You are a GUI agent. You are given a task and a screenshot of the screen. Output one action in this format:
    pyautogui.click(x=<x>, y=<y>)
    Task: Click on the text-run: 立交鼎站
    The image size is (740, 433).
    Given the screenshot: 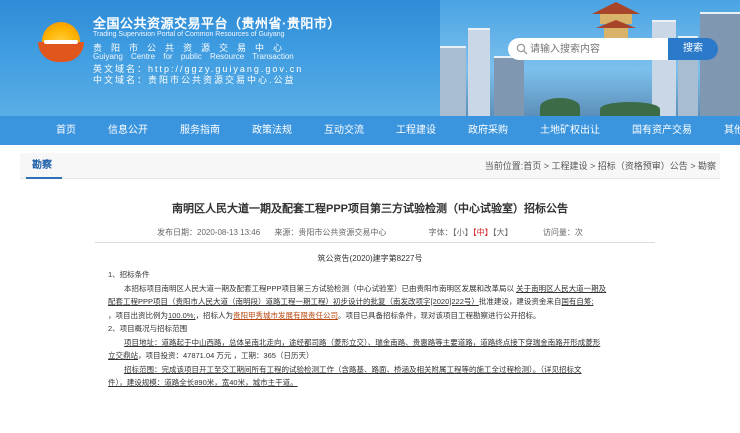 What is the action you would take?
    pyautogui.click(x=123, y=355)
    